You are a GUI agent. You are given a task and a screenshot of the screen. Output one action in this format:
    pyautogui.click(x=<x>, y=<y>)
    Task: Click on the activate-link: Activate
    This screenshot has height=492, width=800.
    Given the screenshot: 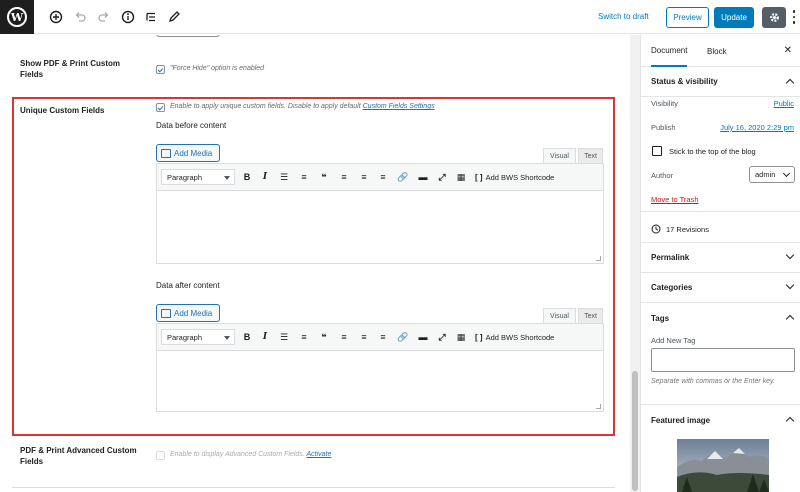 What is the action you would take?
    pyautogui.click(x=318, y=454)
    